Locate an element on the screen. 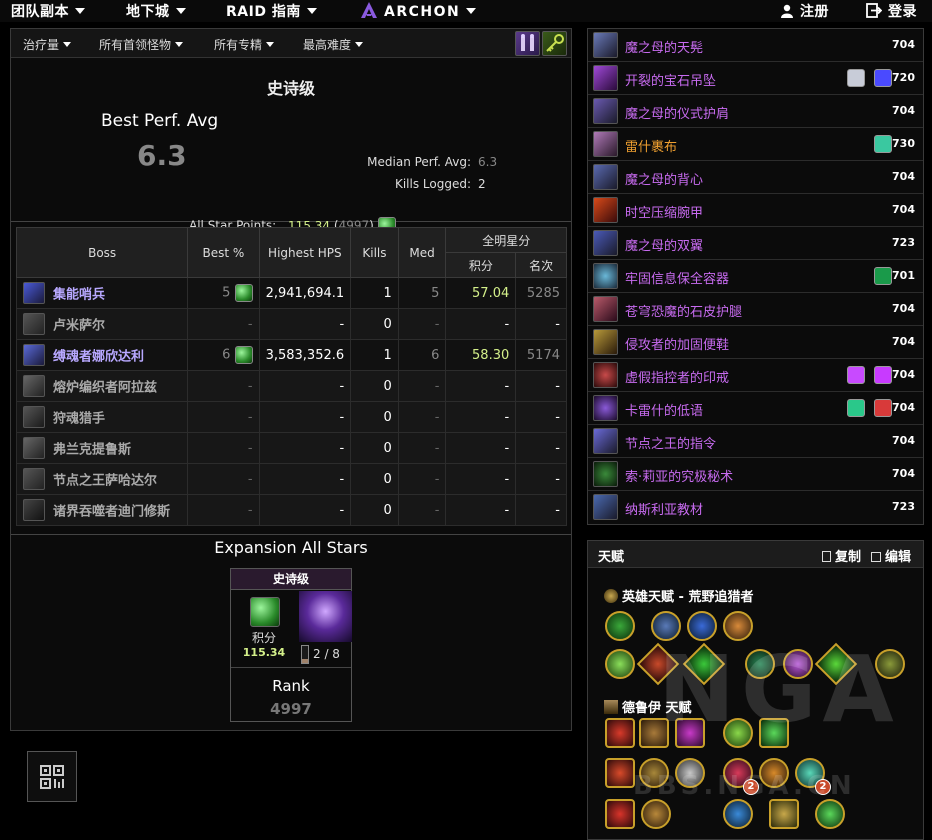 Image resolution: width=932 pixels, height=840 pixels. boss-name: 狩魂猎手 is located at coordinates (79, 419).